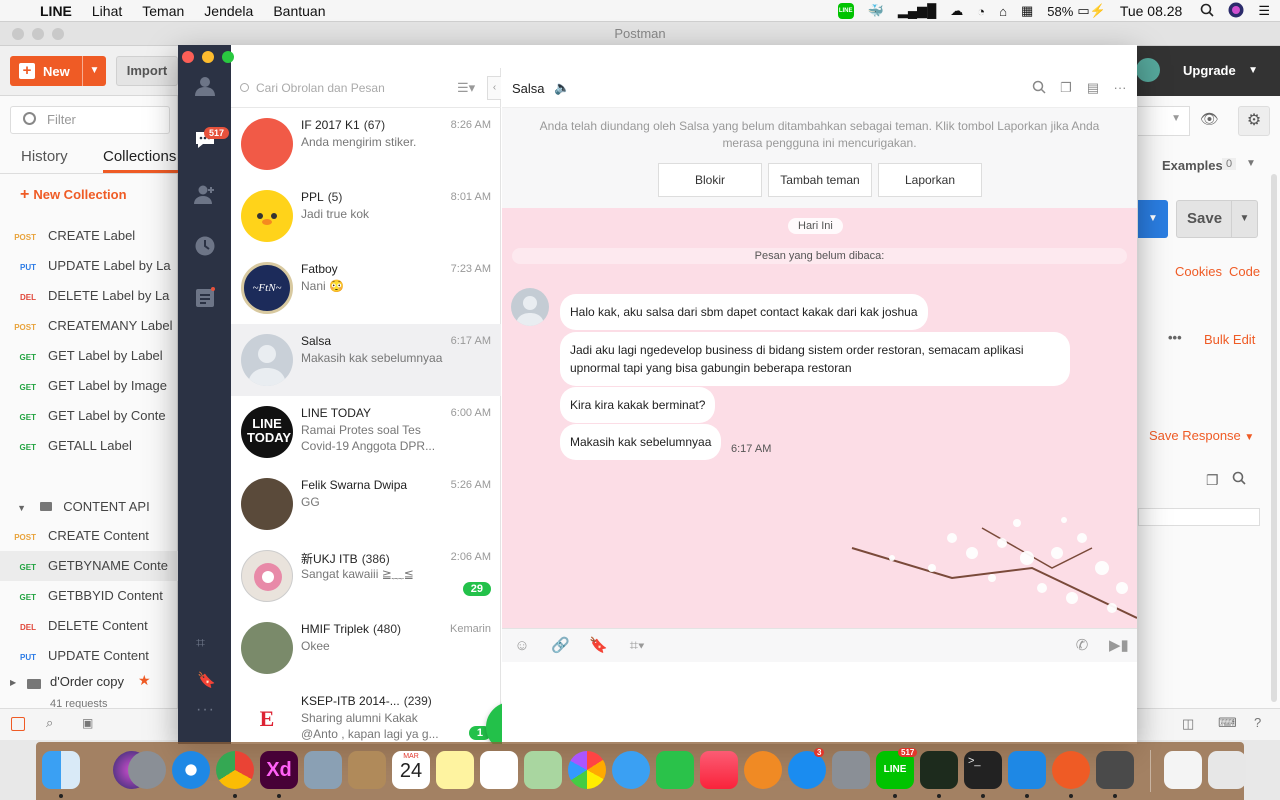 This screenshot has height=800, width=1280. What do you see at coordinates (1071, 770) in the screenshot?
I see `postman-dock-icon` at bounding box center [1071, 770].